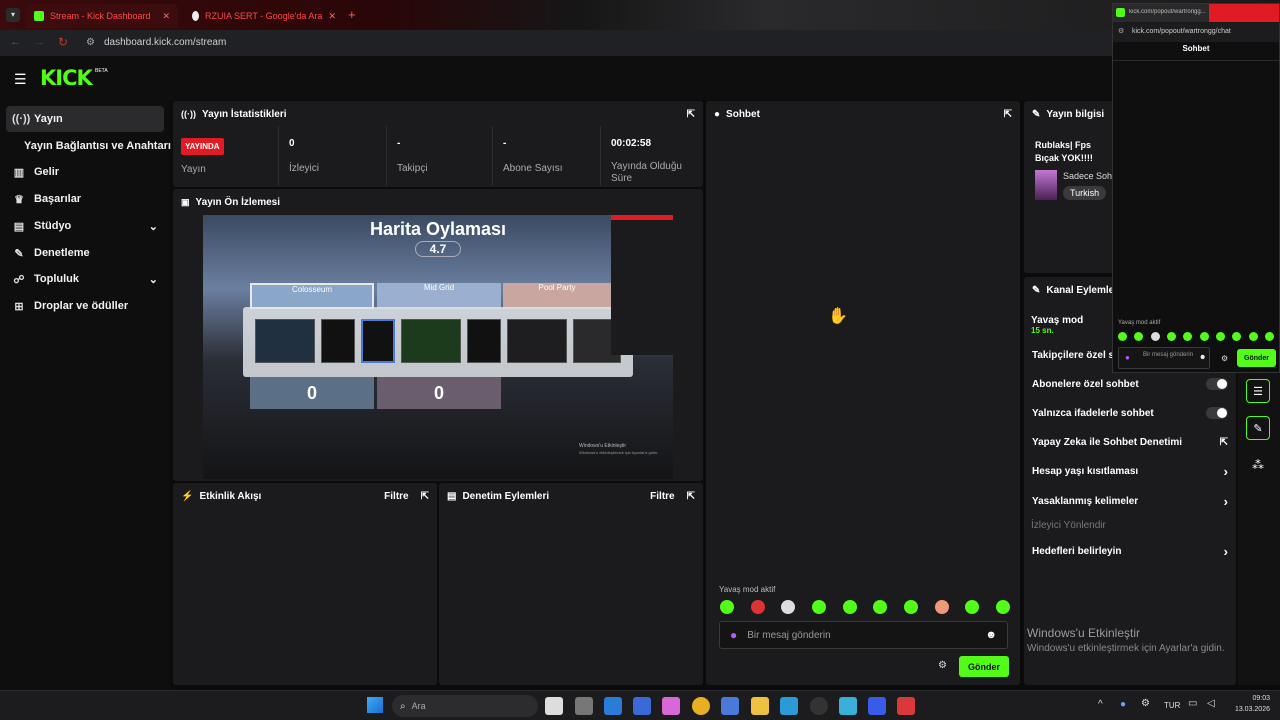 This screenshot has width=1280, height=720. I want to click on forward-icon: →, so click(39, 42).